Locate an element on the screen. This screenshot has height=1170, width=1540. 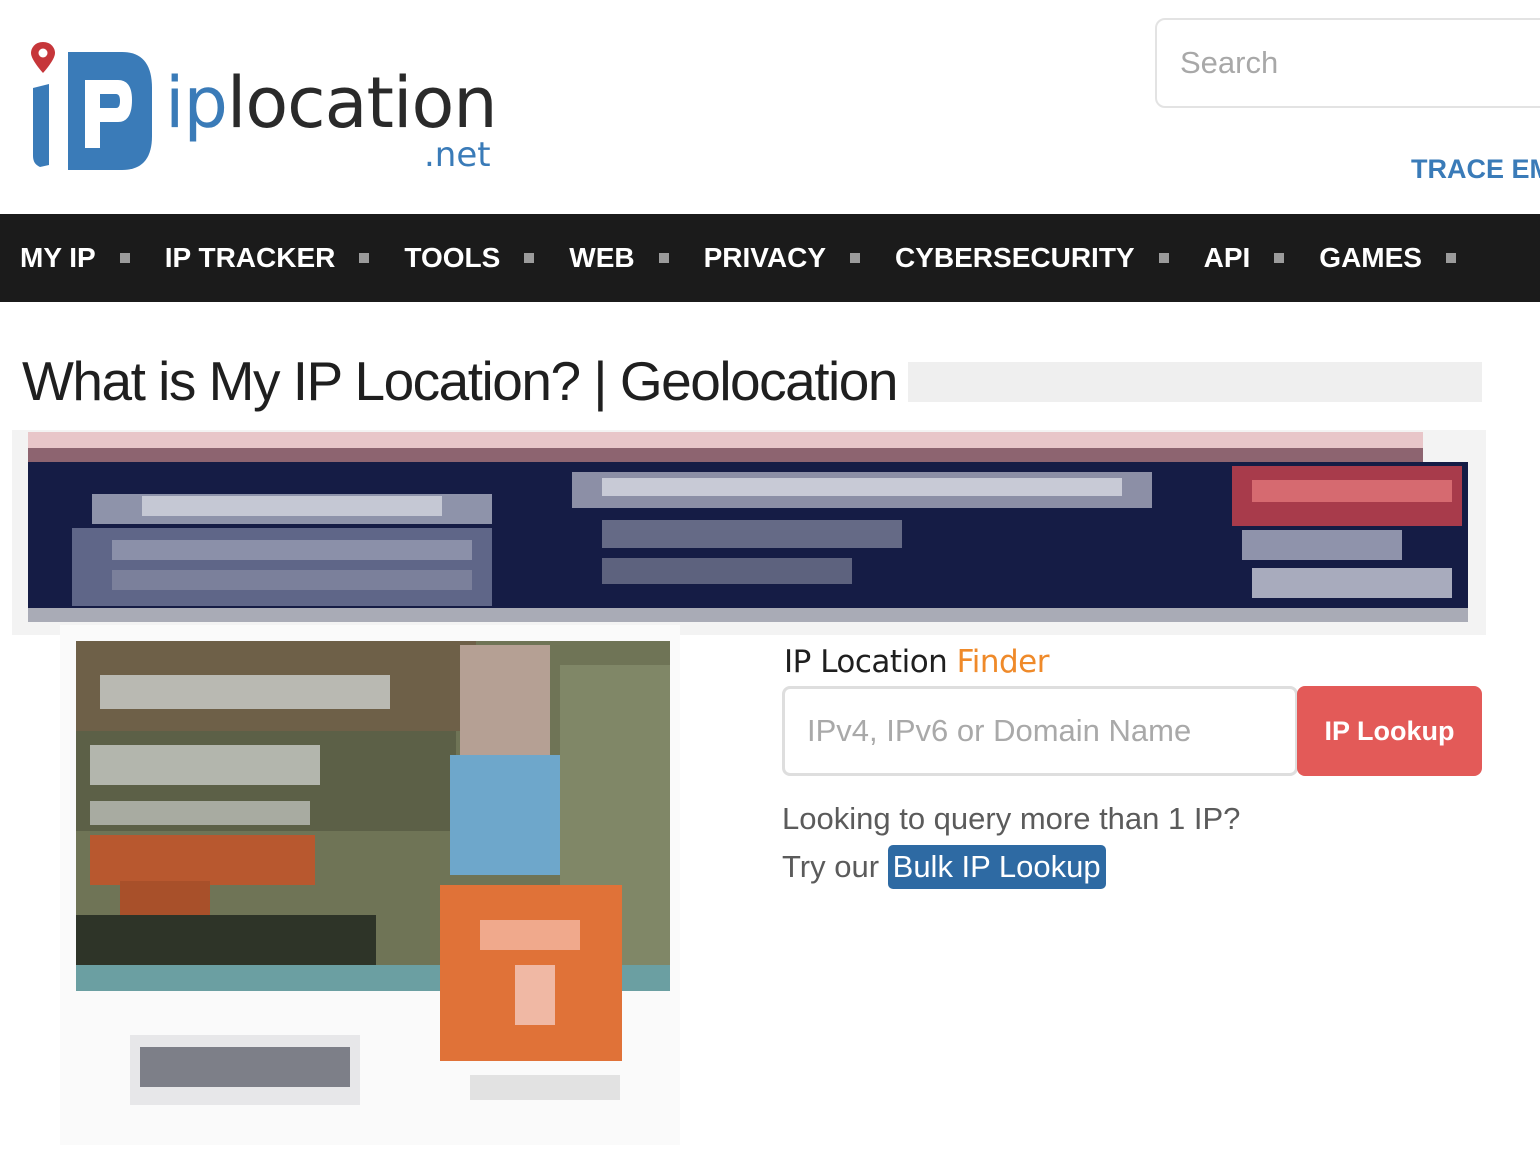
ip-lookup-input is located at coordinates (1040, 731).